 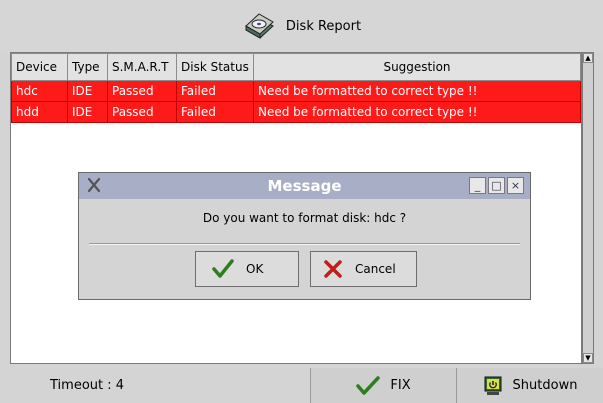 I want to click on minimize-icon: _, so click(x=477, y=185).